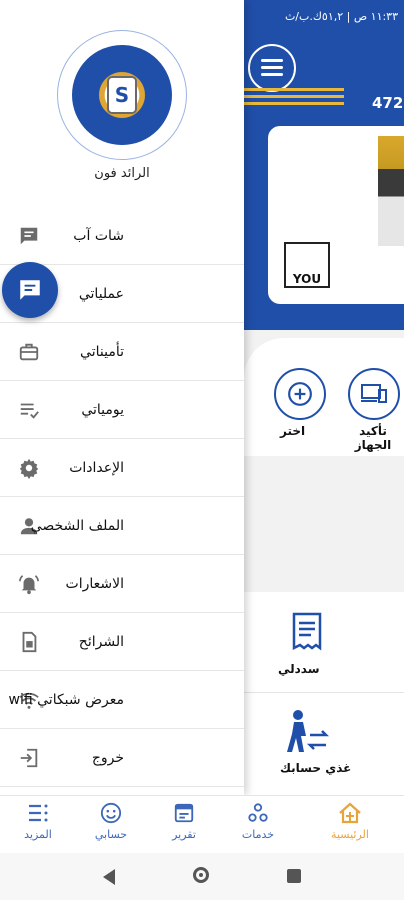 The width and height of the screenshot is (404, 900). I want to click on menu-item-label: تأميناتي, so click(102, 351).